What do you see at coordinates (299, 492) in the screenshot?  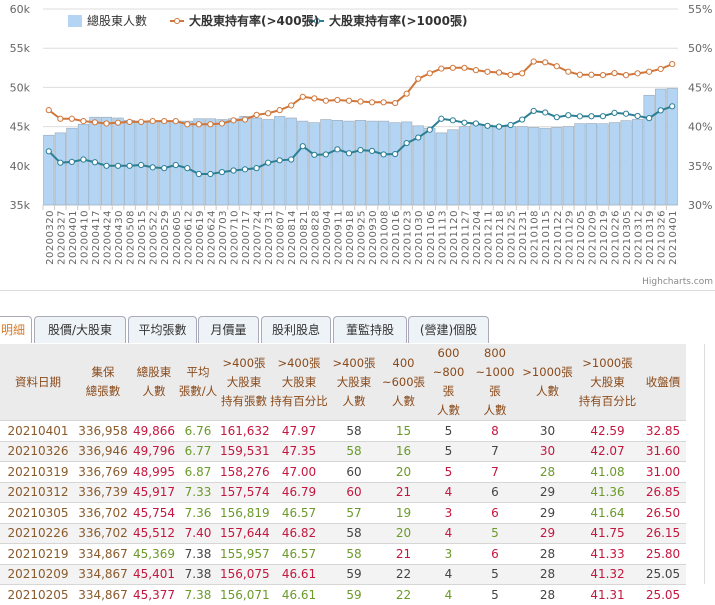 I see `table-cell: 46.79` at bounding box center [299, 492].